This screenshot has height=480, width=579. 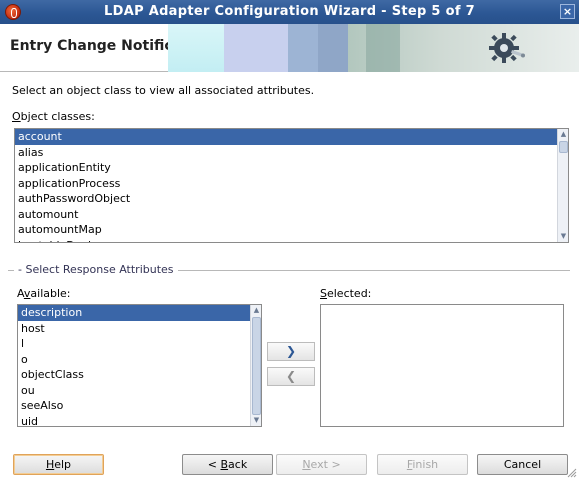 I want to click on list-item: alias, so click(x=291, y=153).